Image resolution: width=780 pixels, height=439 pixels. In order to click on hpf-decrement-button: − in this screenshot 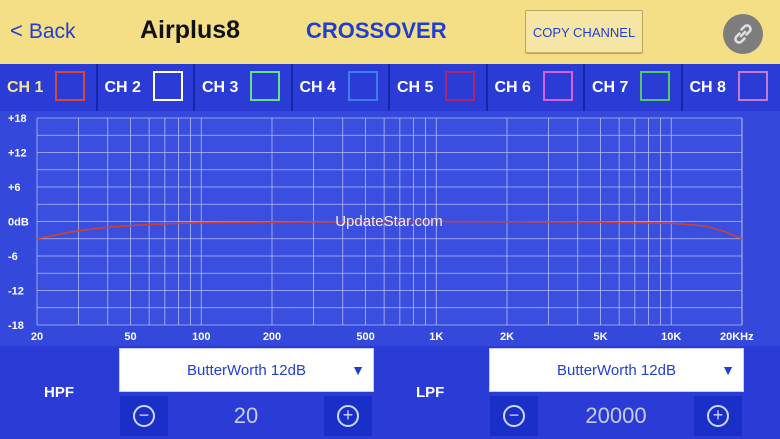, I will do `click(144, 416)`.